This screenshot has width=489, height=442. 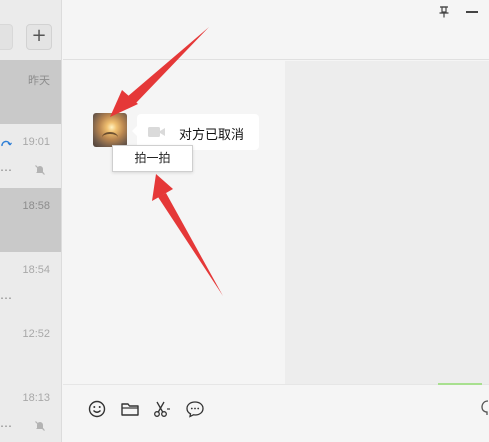 I want to click on conversation-time: 19:01, so click(x=36, y=142).